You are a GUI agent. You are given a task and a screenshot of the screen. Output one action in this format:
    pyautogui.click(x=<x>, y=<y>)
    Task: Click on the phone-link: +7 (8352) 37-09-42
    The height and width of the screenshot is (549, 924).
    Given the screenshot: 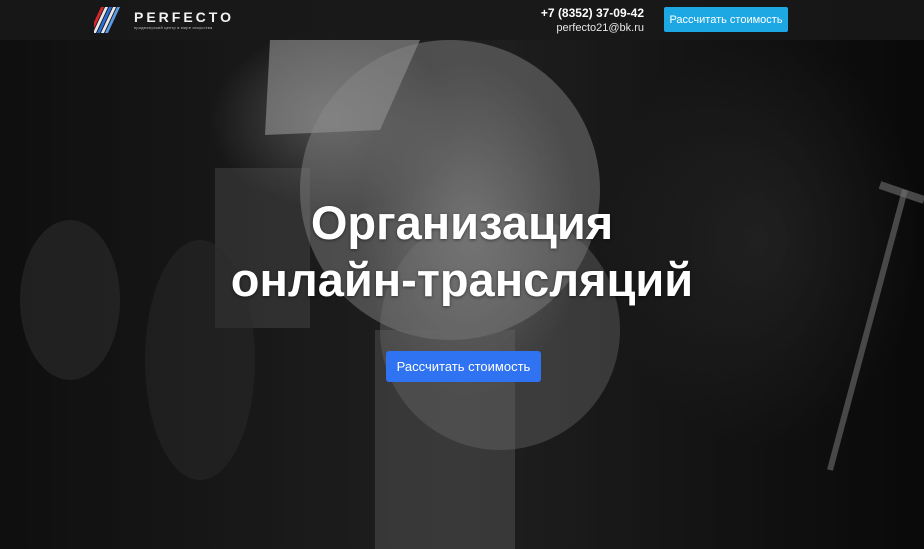 What is the action you would take?
    pyautogui.click(x=592, y=13)
    